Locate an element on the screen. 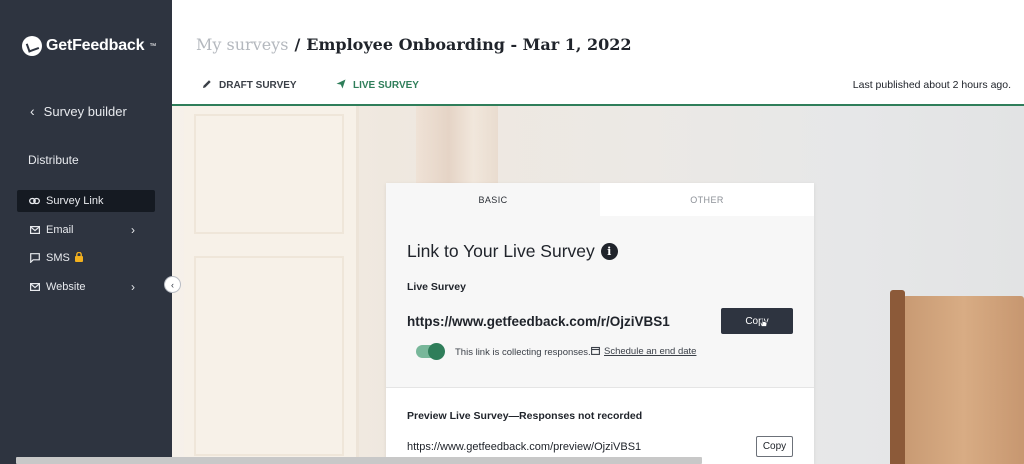 Image resolution: width=1024 pixels, height=464 pixels. card-title: Link to Your Live Survey i is located at coordinates (512, 251).